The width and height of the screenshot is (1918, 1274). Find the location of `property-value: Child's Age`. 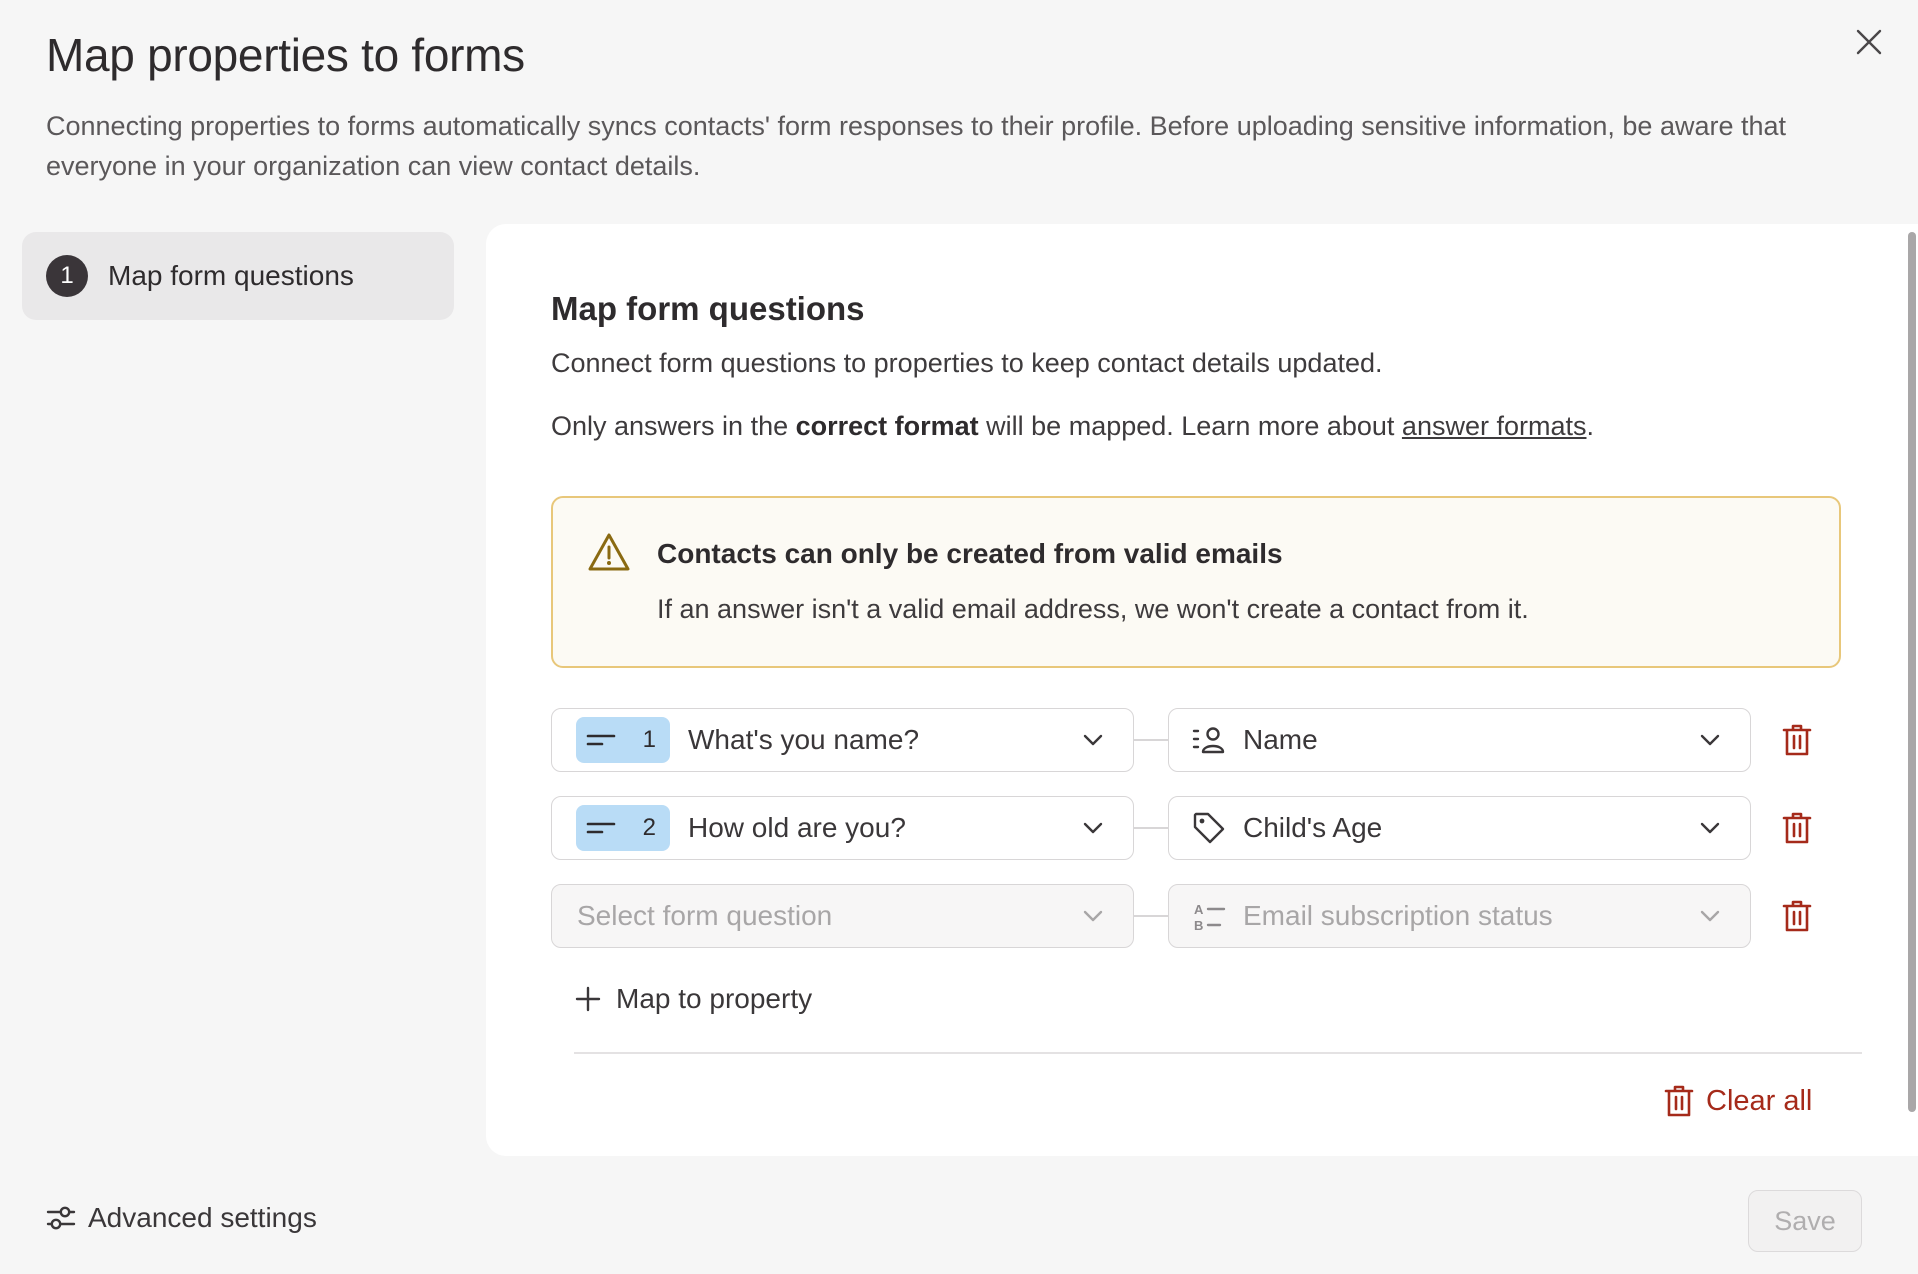

property-value: Child's Age is located at coordinates (1313, 827).